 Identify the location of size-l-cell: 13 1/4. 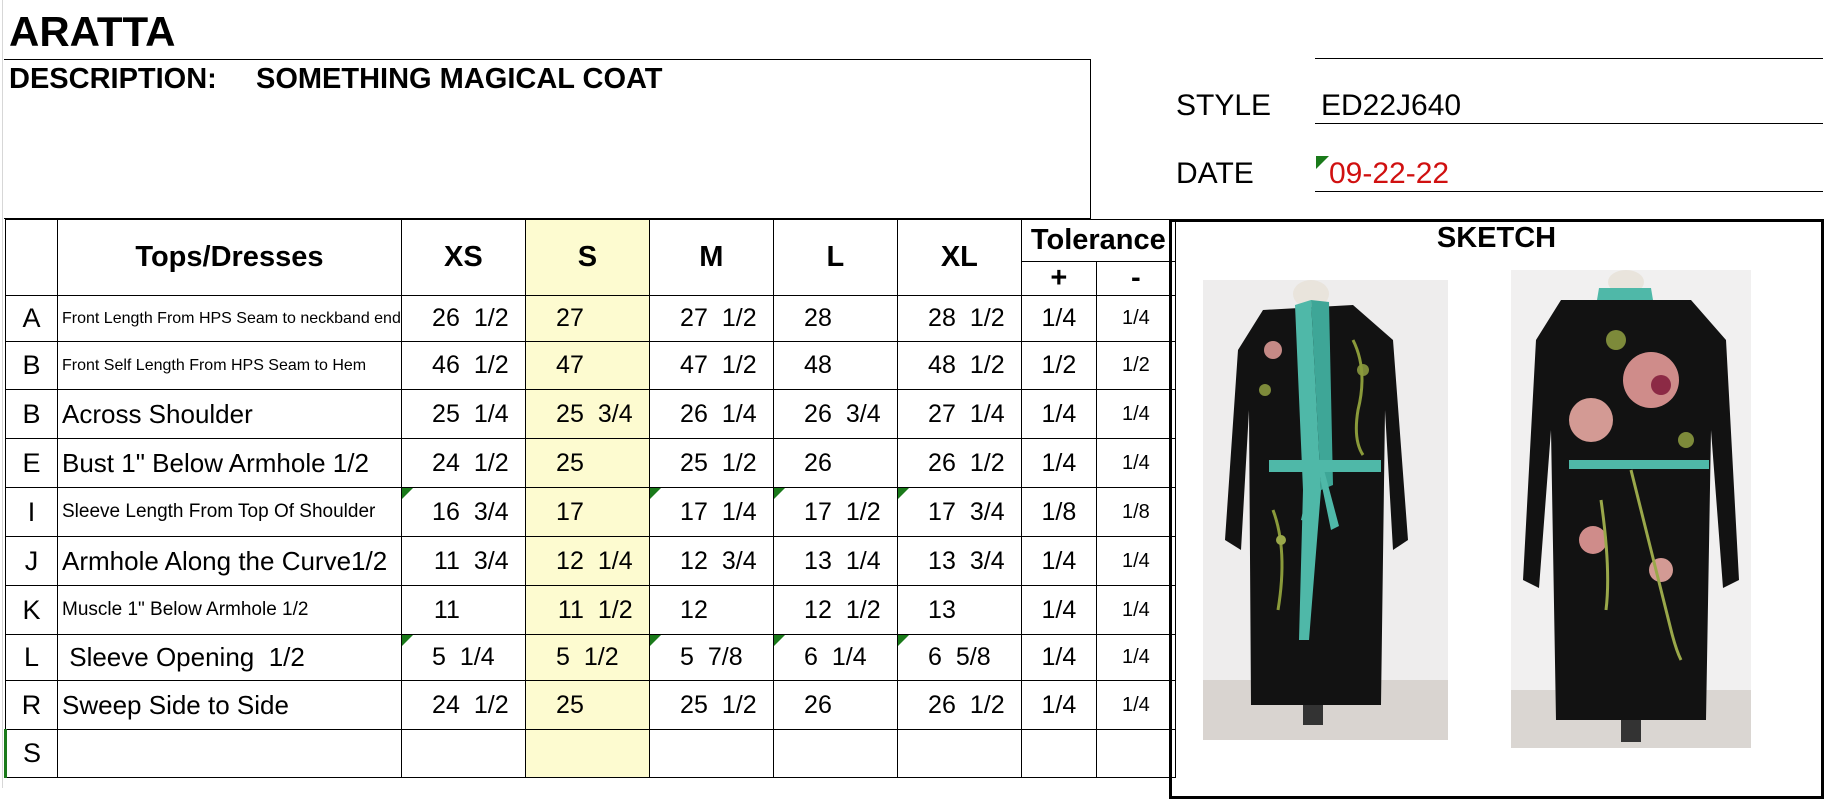
(835, 561).